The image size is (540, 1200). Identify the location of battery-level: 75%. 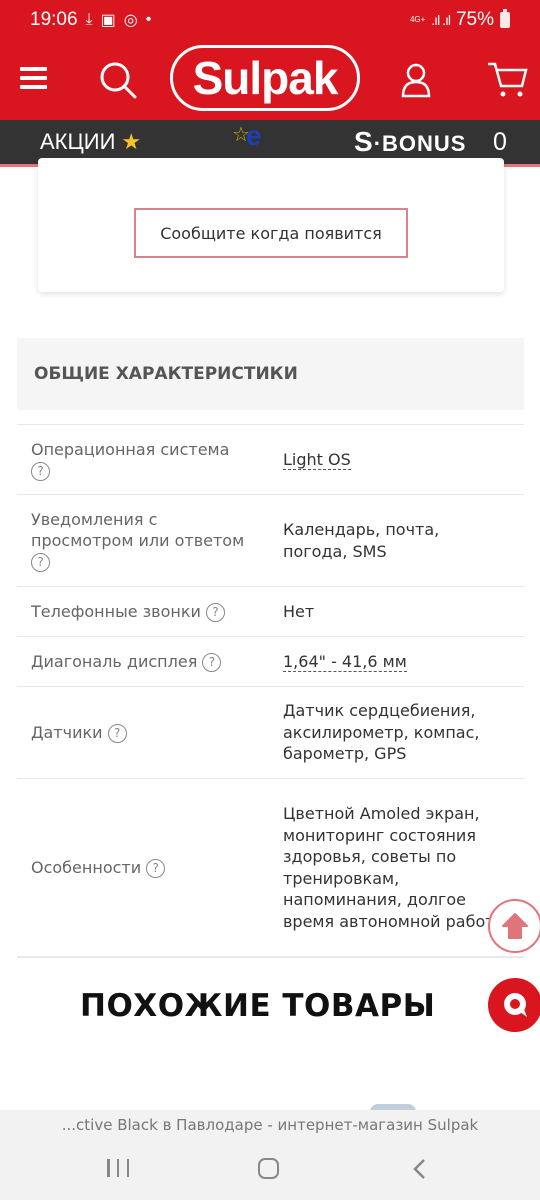
(474, 19).